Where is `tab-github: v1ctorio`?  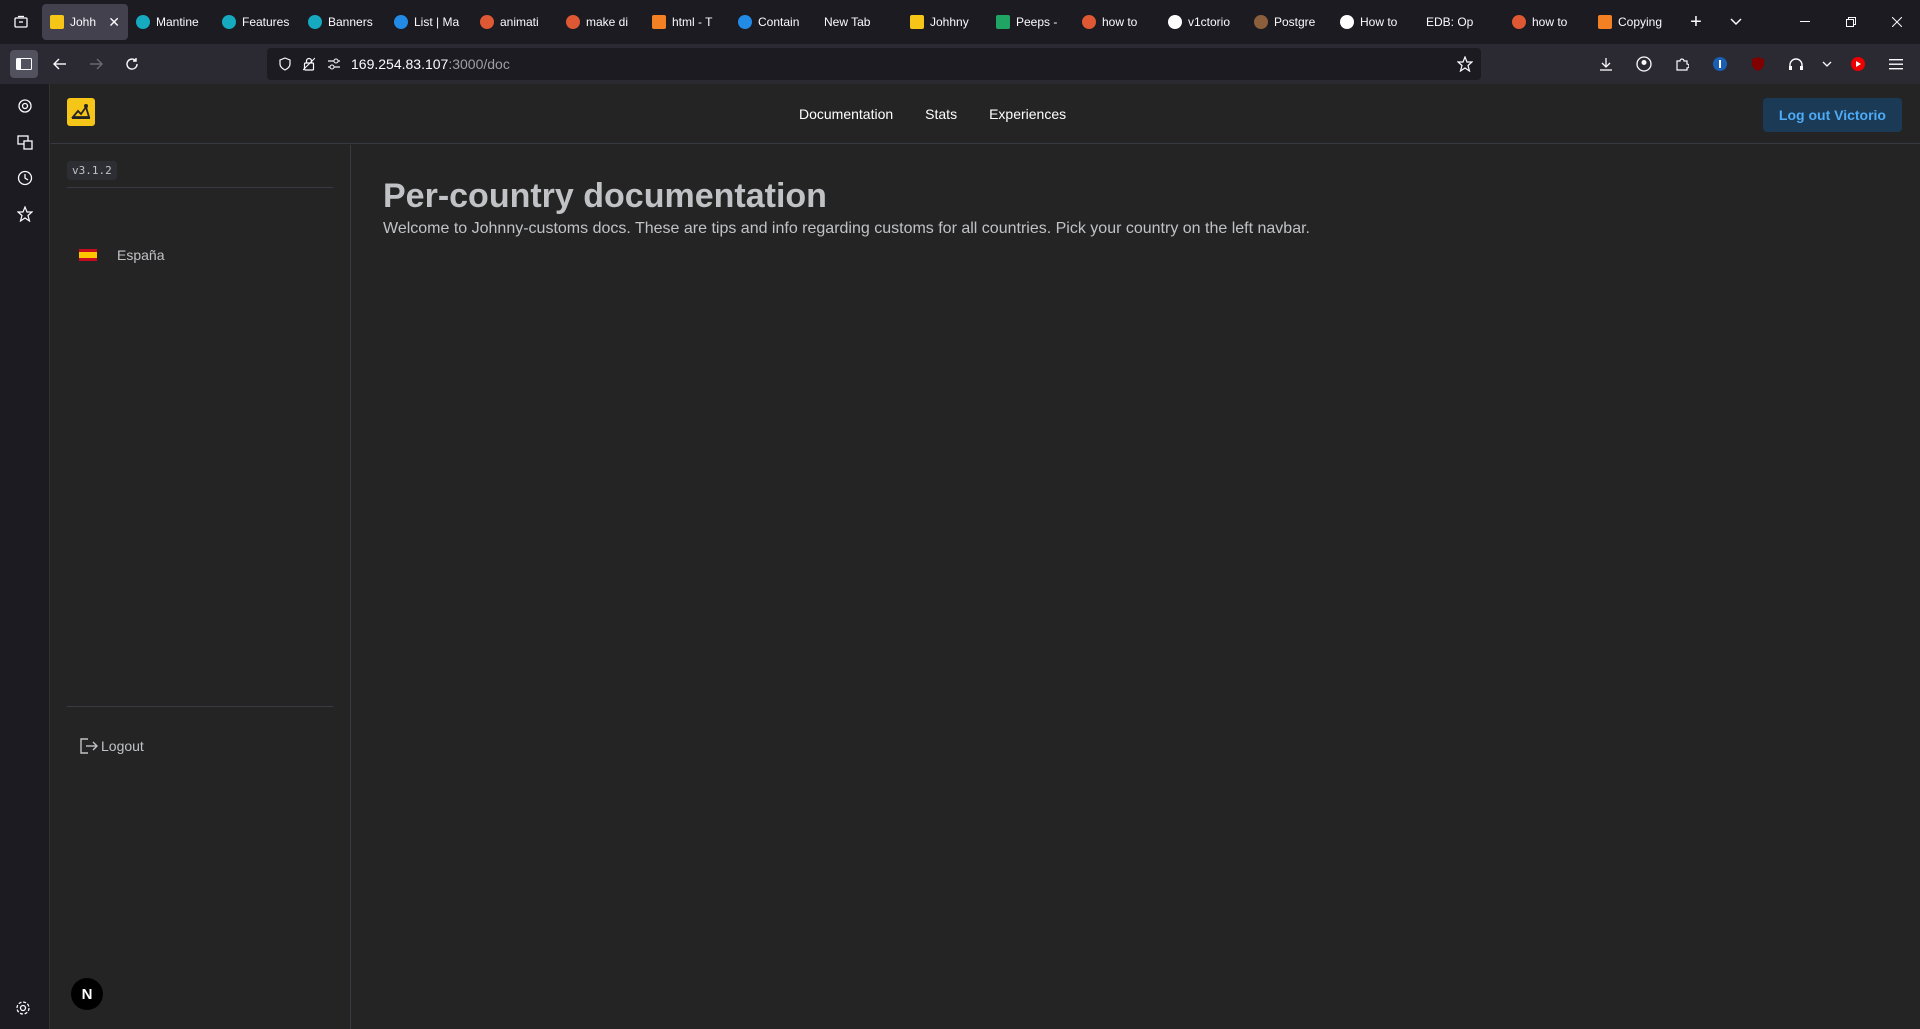 tab-github: v1ctorio is located at coordinates (1203, 22).